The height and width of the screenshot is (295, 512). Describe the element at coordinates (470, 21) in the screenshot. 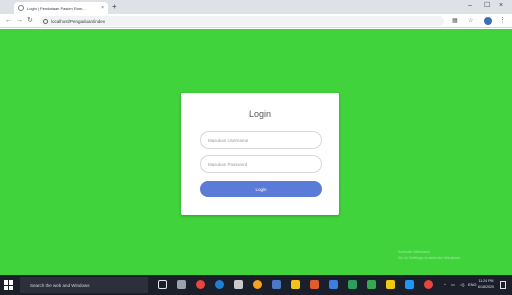

I see `star-icon: ☆` at that location.